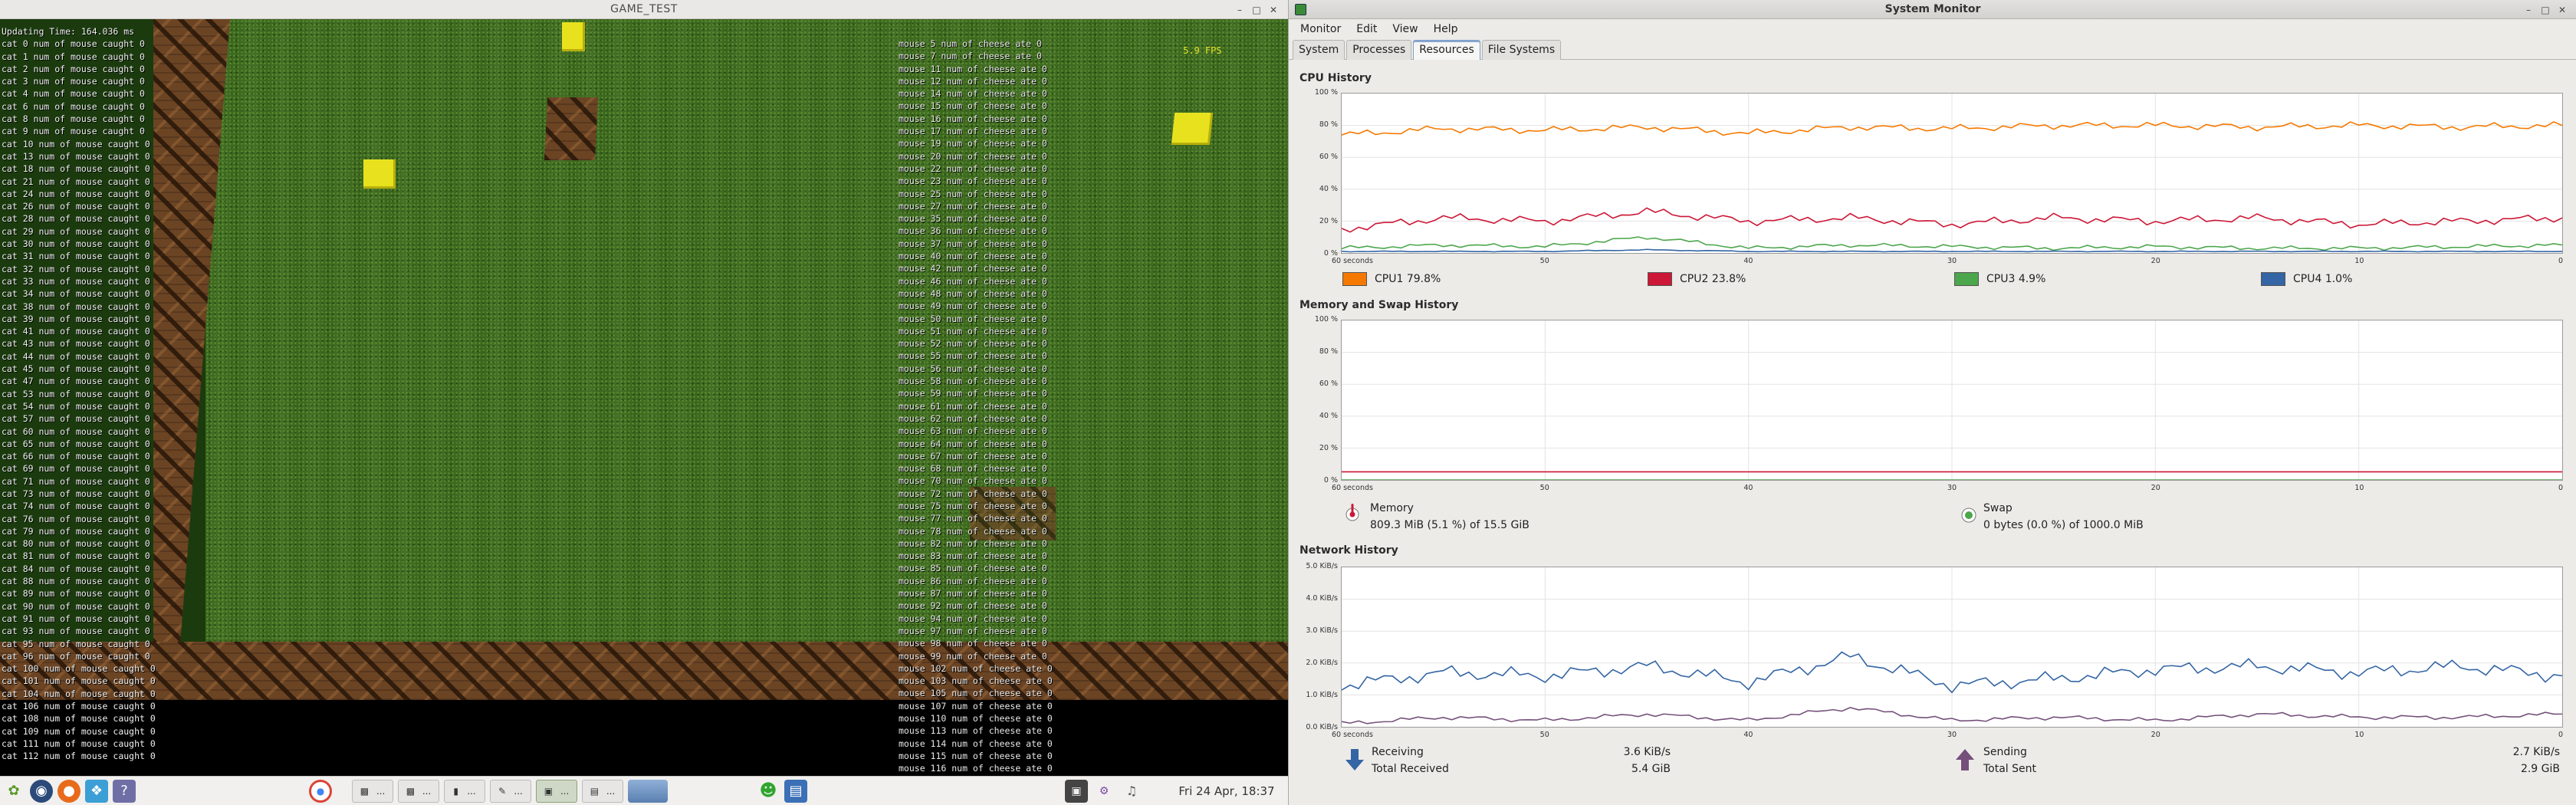  What do you see at coordinates (973, 618) in the screenshot?
I see `mouse-stat-line: mouse 94 num of cheese ate 0` at bounding box center [973, 618].